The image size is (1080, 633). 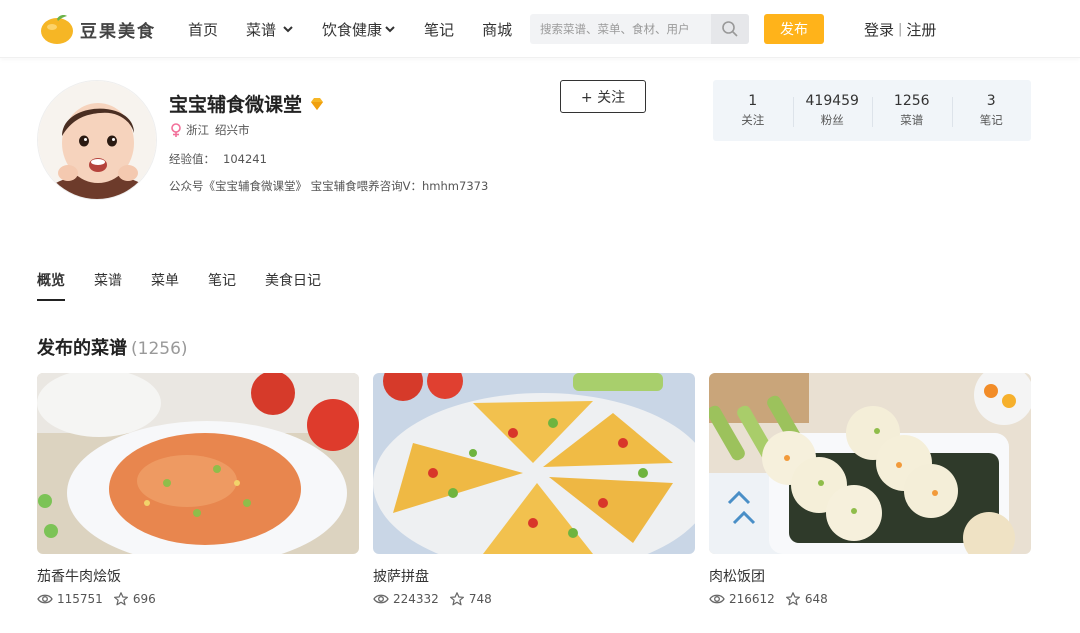 I want to click on diamond-badge-icon, so click(x=317, y=103).